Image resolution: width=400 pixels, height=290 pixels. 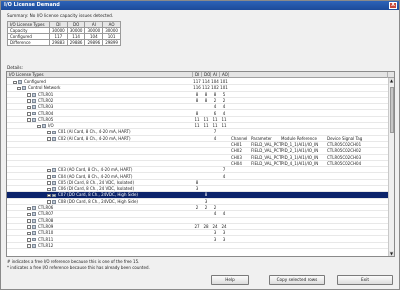 I want to click on details-label: Details:, so click(x=15, y=67).